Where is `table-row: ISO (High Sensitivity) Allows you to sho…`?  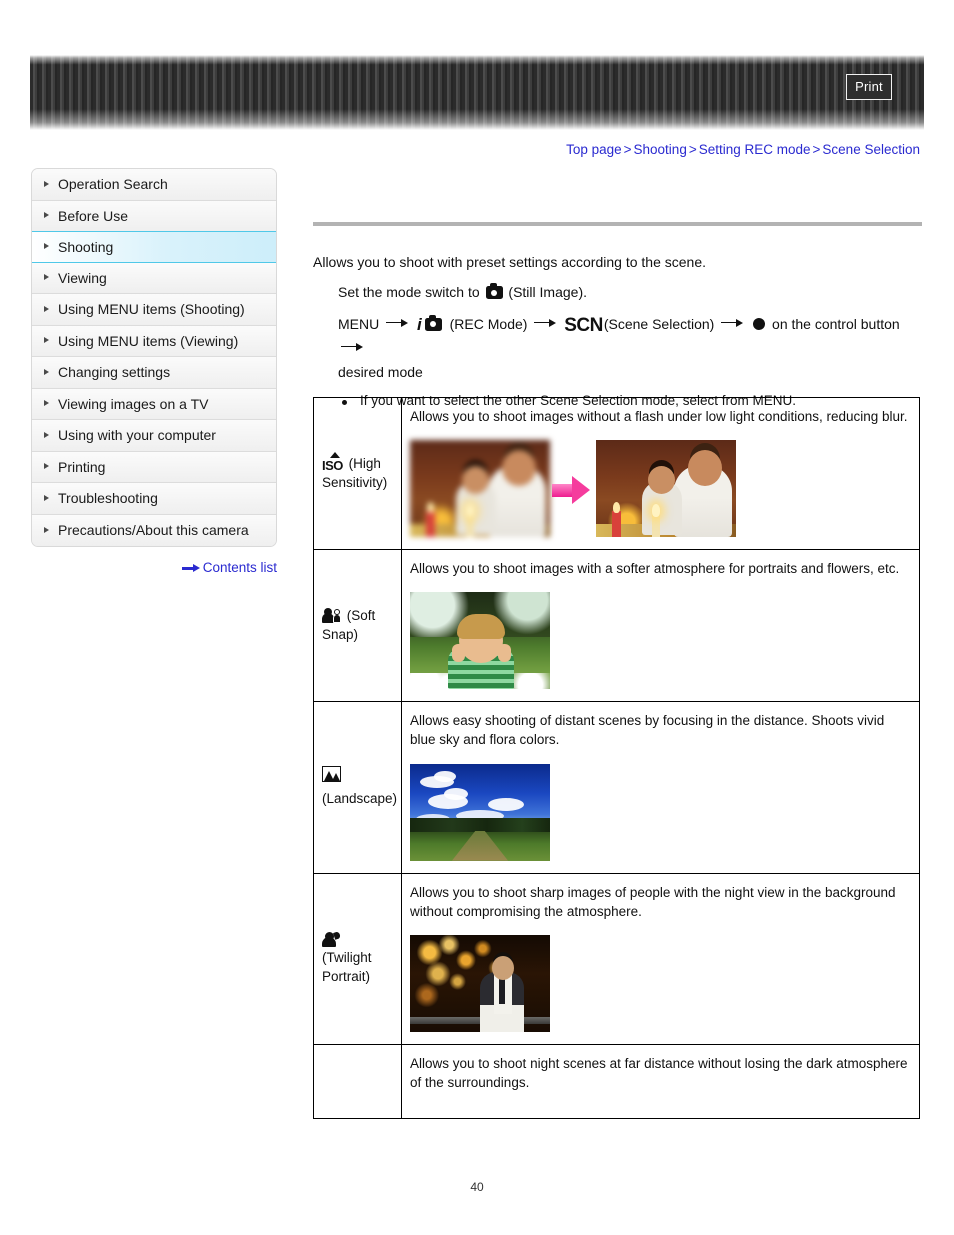
table-row: ISO (High Sensitivity) Allows you to sho… is located at coordinates (616, 473).